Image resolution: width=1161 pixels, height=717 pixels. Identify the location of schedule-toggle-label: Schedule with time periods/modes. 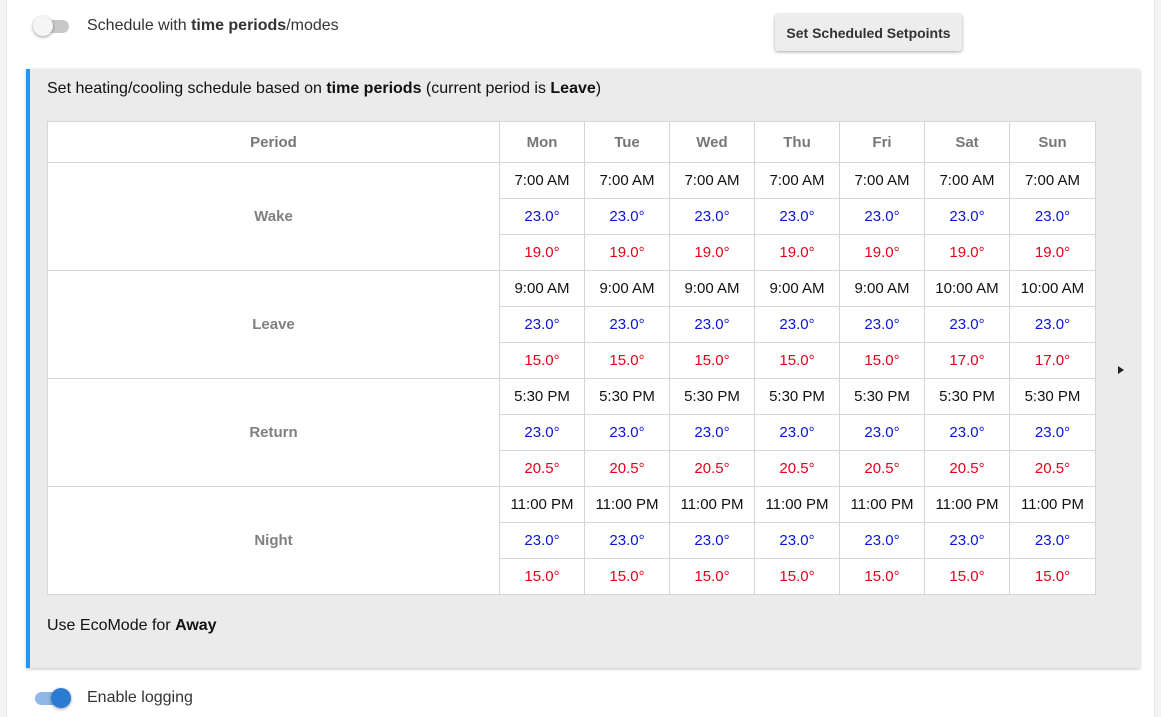
(213, 25).